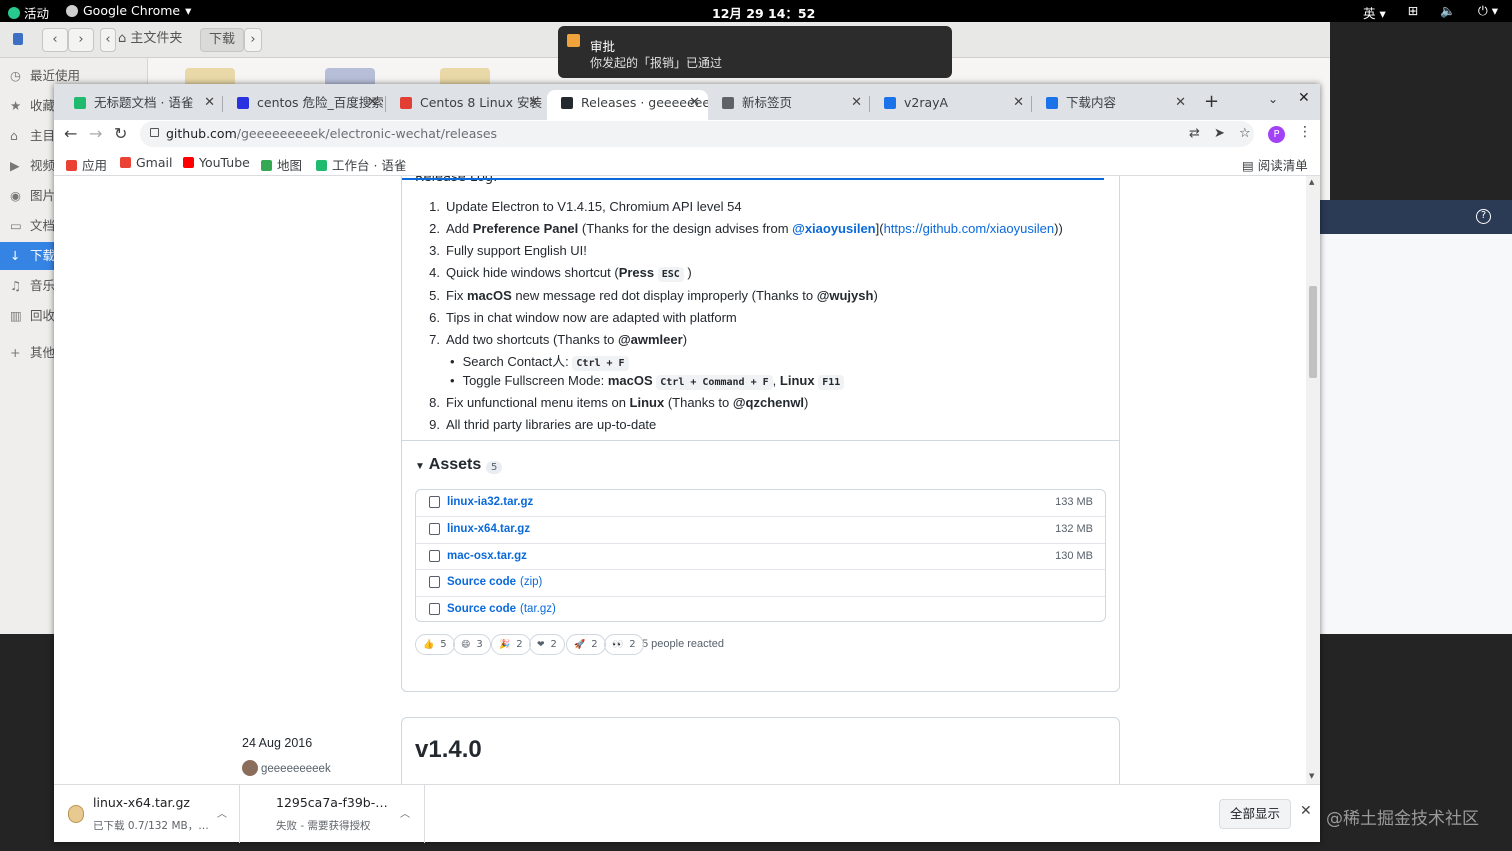 The height and width of the screenshot is (851, 1512). I want to click on browser-tab: v2rayA ✕, so click(951, 105).